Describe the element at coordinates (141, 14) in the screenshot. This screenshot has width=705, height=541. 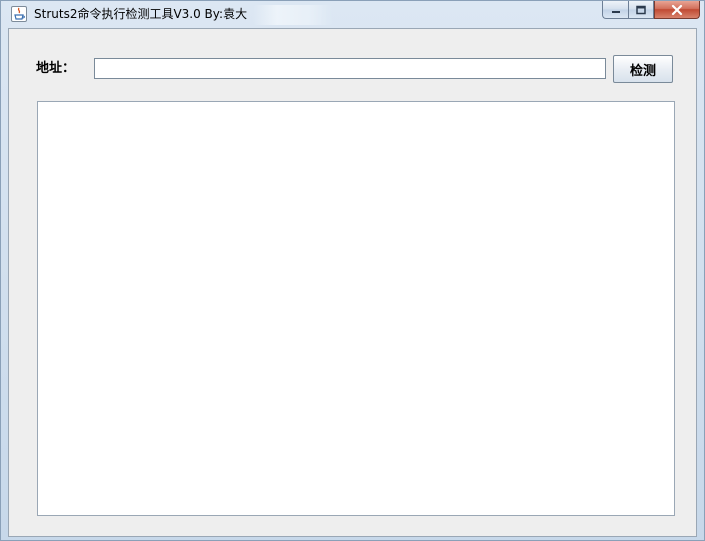
I see `window-title: Struts2命令执行检测工具V3.0 By:袁大` at that location.